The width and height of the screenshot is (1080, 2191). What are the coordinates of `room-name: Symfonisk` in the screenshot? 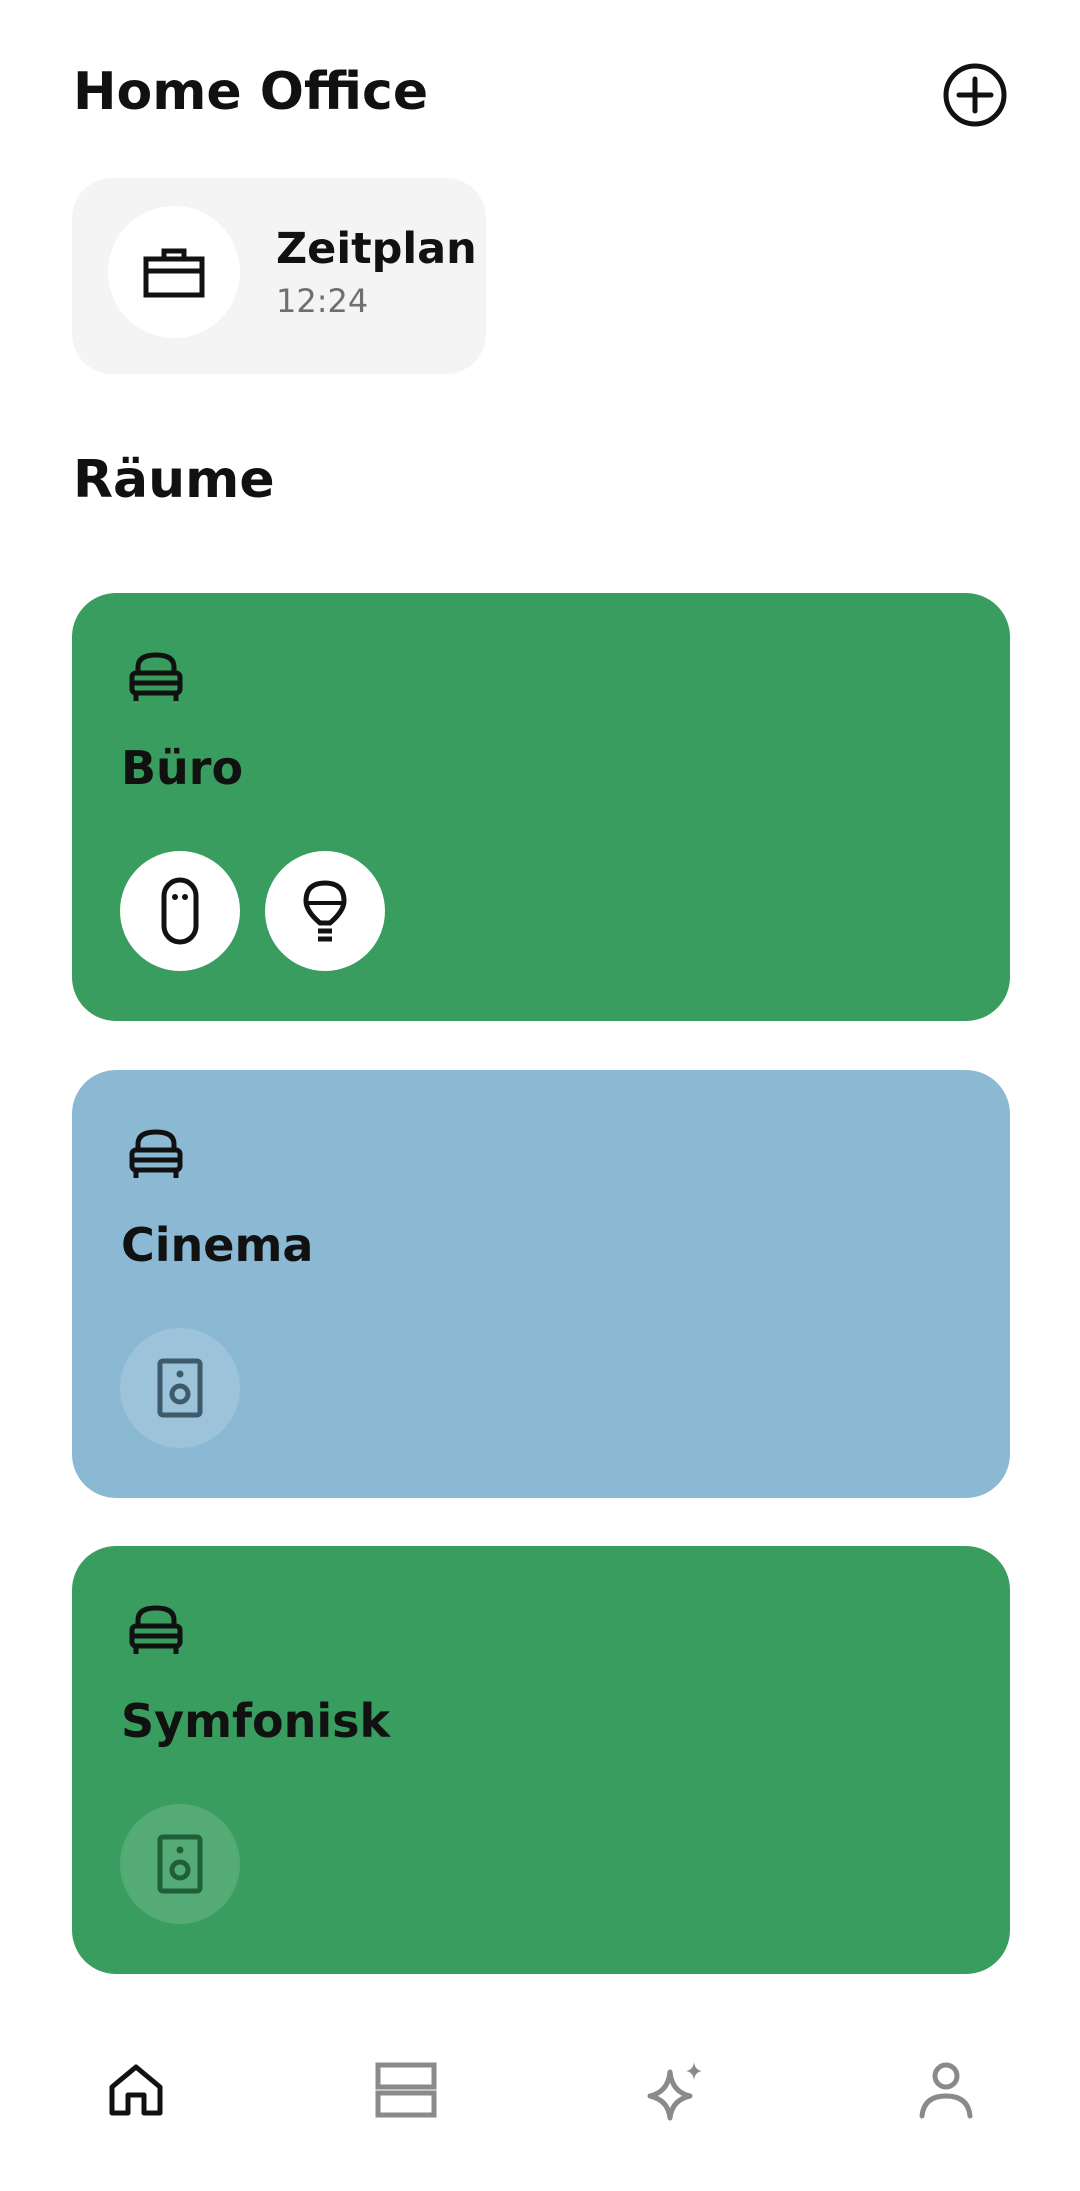 It's located at (256, 1721).